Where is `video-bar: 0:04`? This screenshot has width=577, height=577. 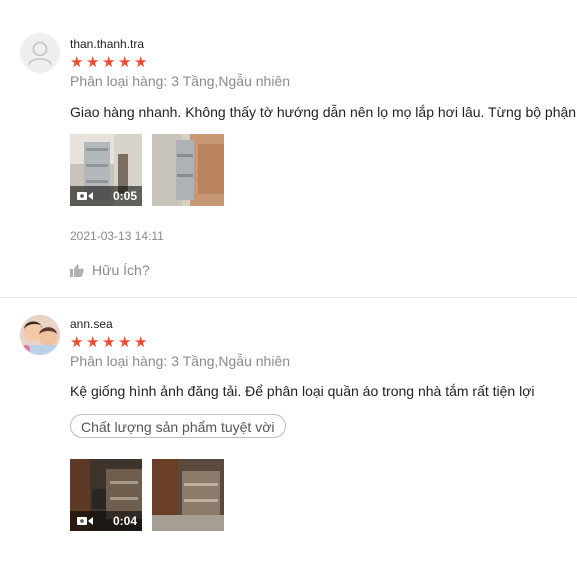 video-bar: 0:04 is located at coordinates (106, 521).